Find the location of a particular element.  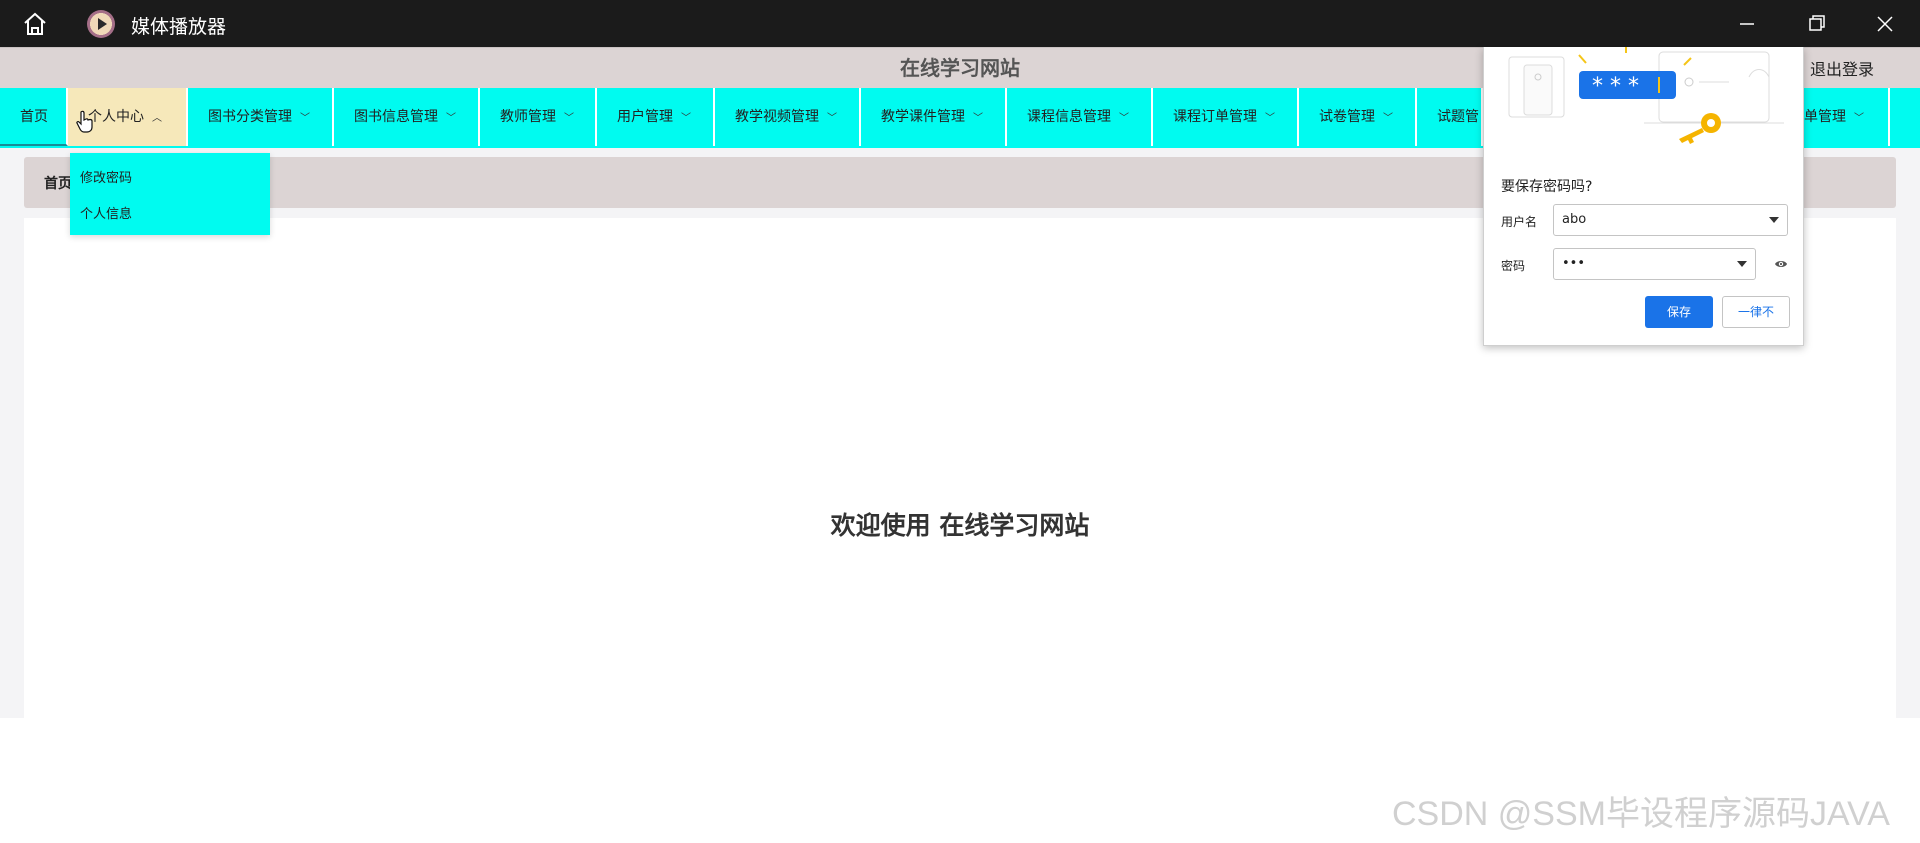

hand-cursor-icon is located at coordinates (84, 121).